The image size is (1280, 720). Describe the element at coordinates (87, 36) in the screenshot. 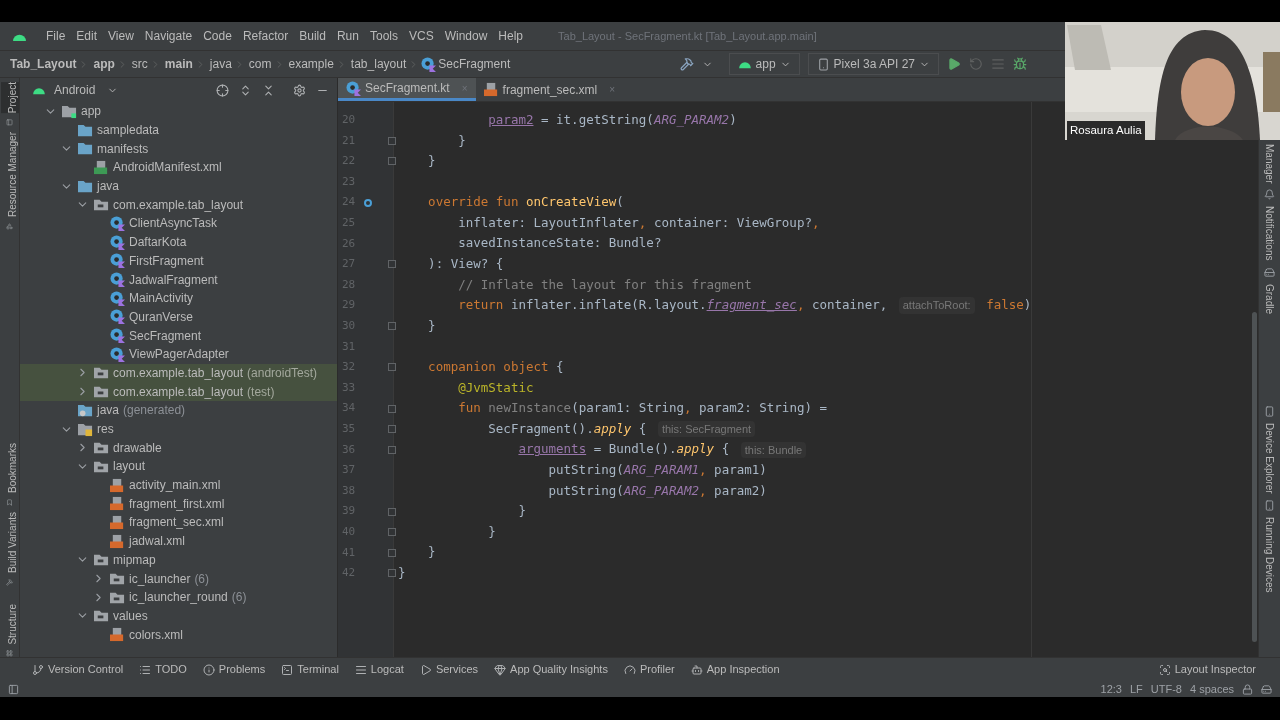

I see `menu-item: Edit` at that location.